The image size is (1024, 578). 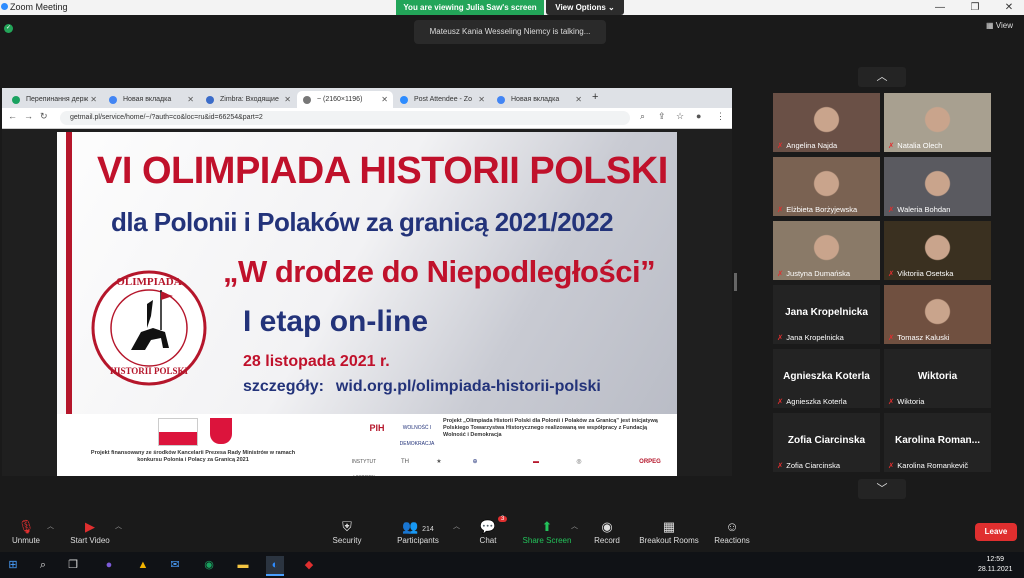 What do you see at coordinates (911, 401) in the screenshot?
I see `participant-name-text: Wiktoria` at bounding box center [911, 401].